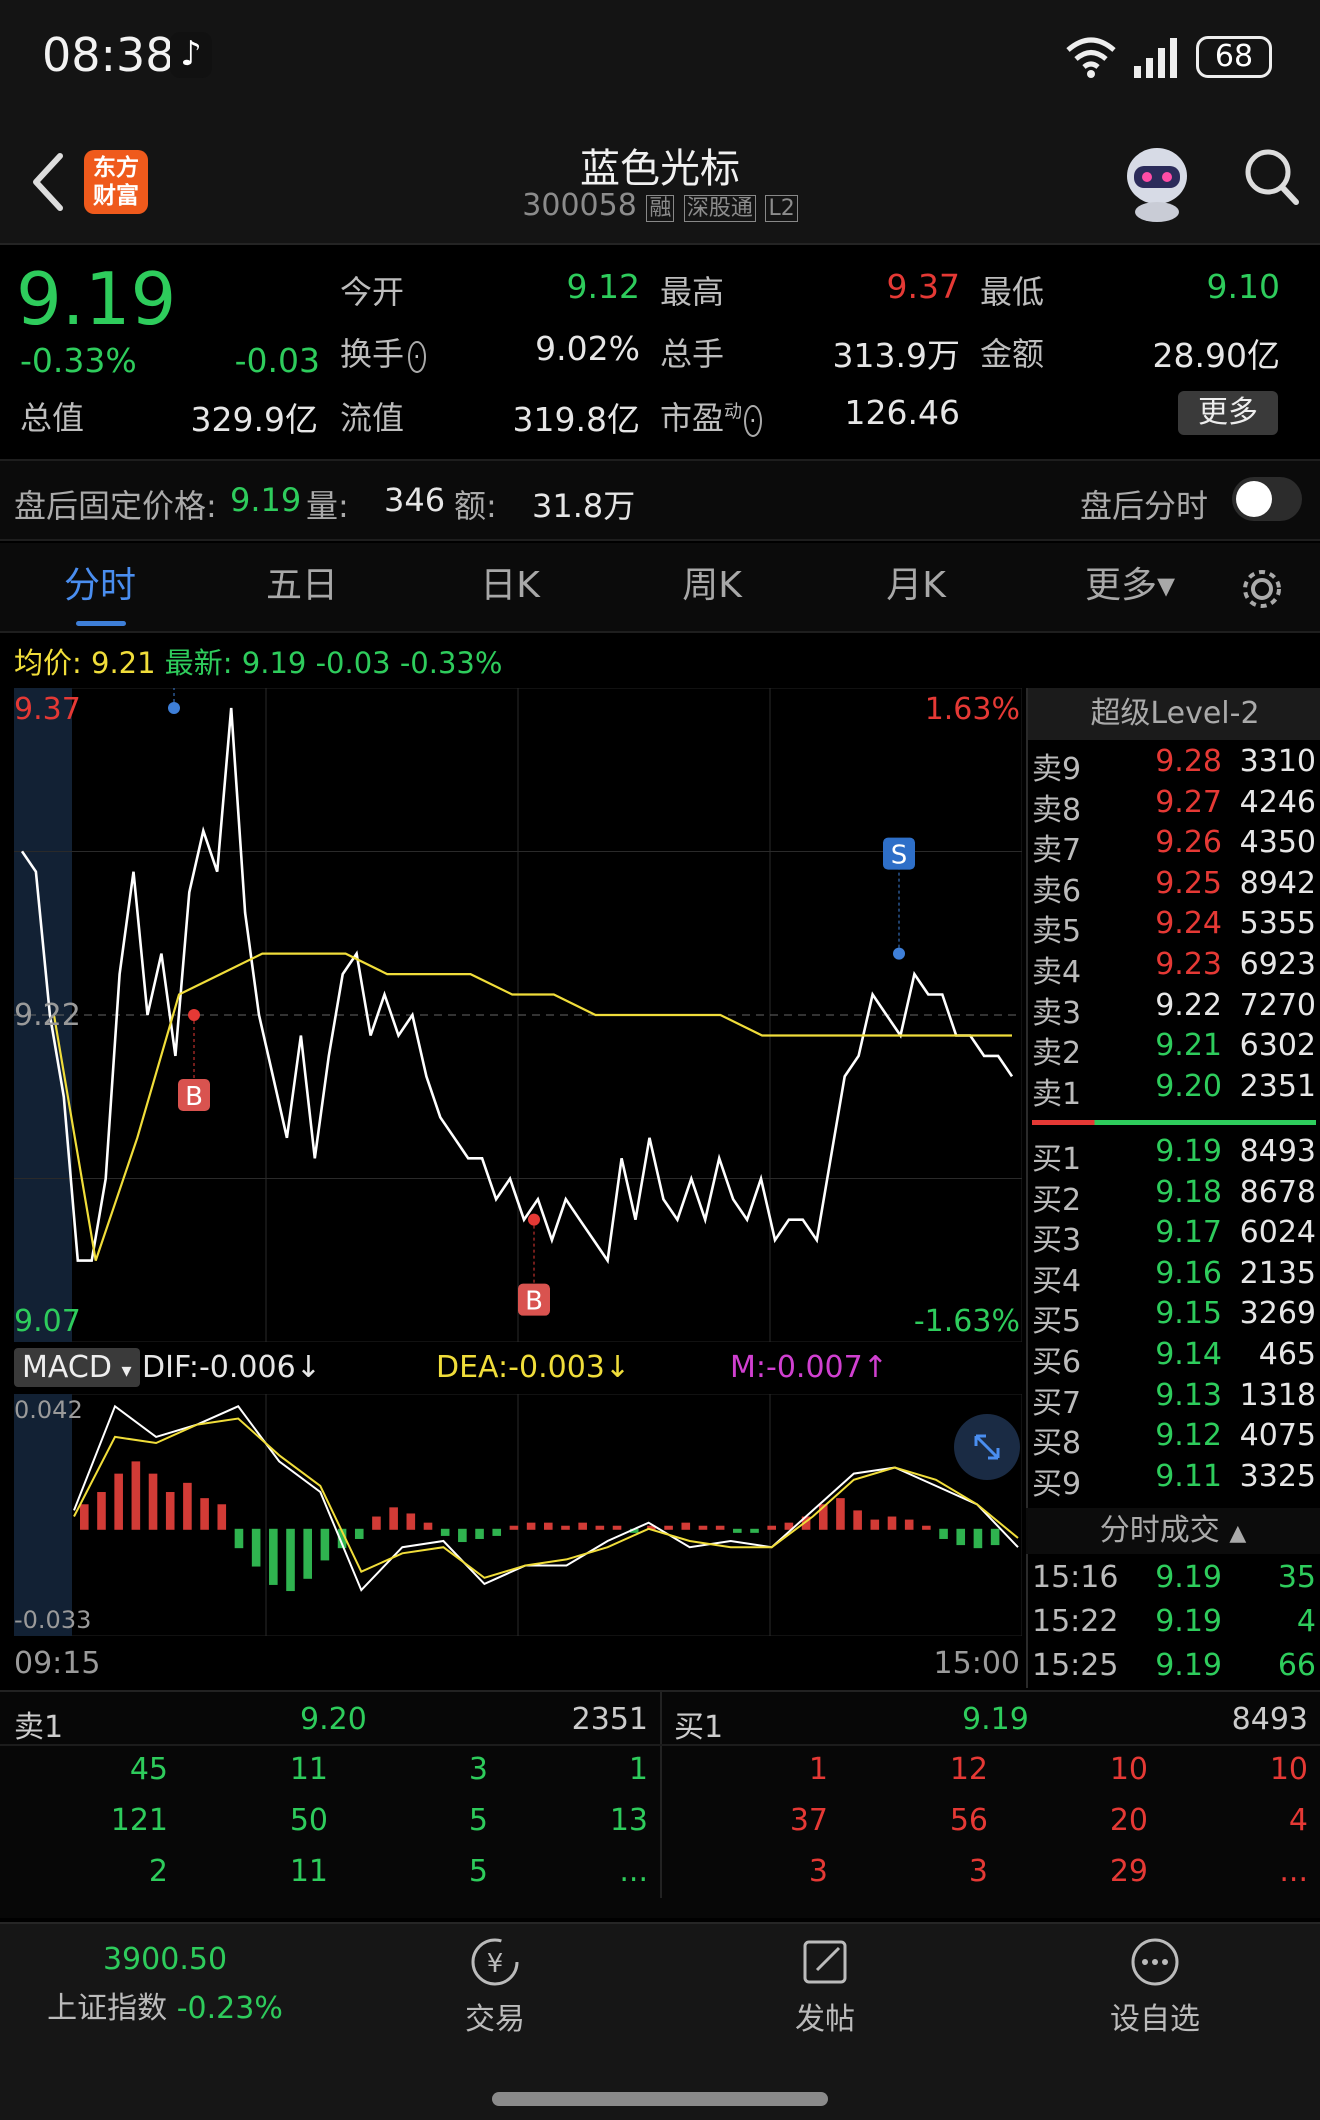 Image resolution: width=1320 pixels, height=2120 pixels. What do you see at coordinates (534, 1302) in the screenshot?
I see `trade-marker-b-label: B` at bounding box center [534, 1302].